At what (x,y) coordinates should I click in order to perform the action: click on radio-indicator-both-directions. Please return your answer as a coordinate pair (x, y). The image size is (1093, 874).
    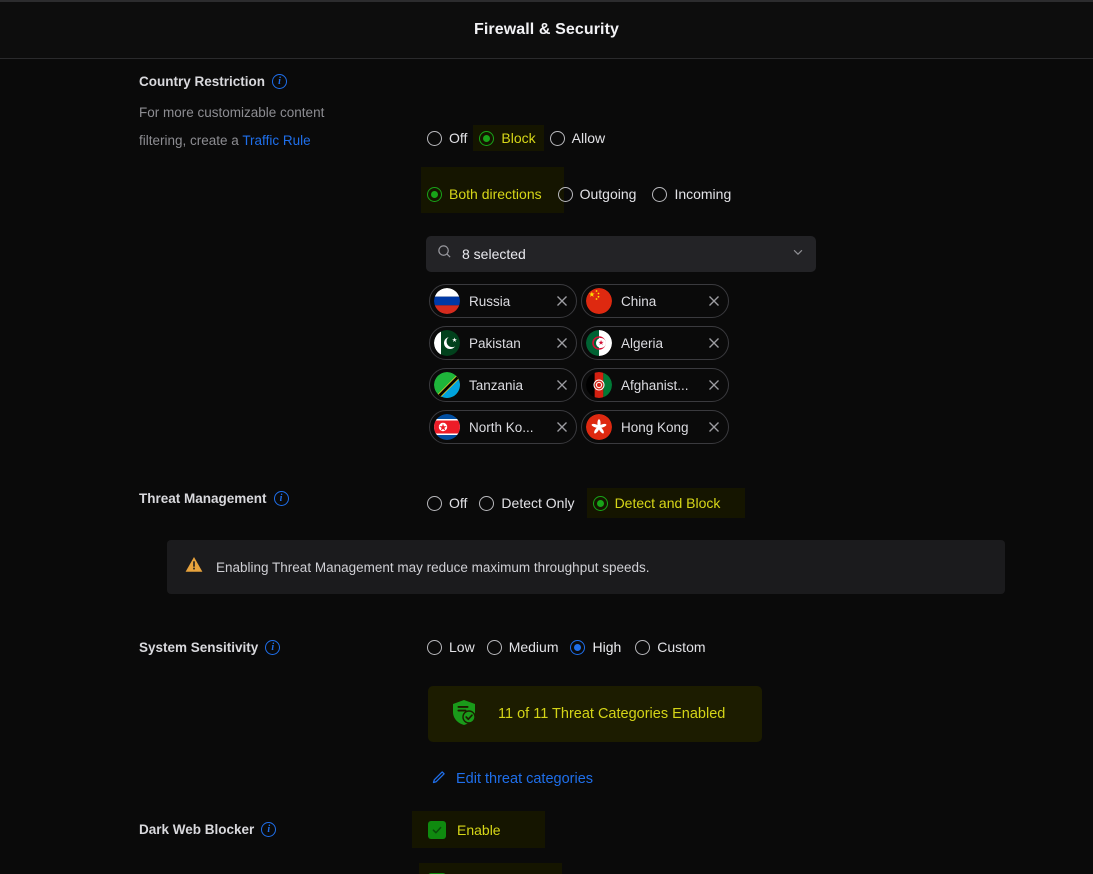
    Looking at the image, I should click on (434, 194).